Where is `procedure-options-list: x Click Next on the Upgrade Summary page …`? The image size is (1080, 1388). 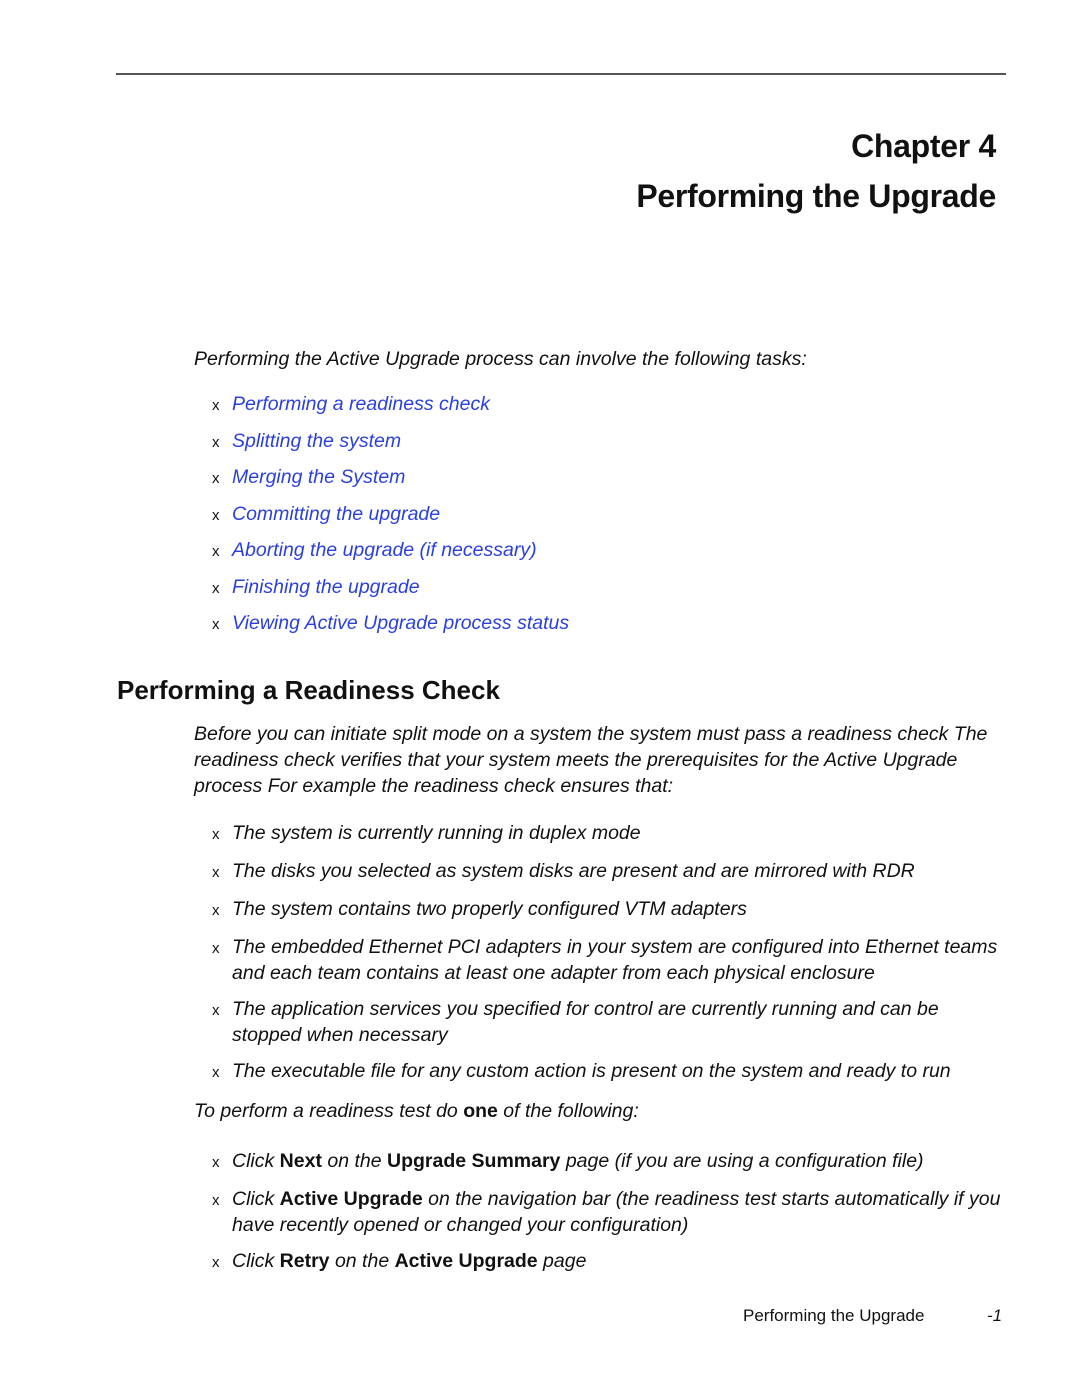 procedure-options-list: x Click Next on the Upgrade Summary page … is located at coordinates (612, 1217).